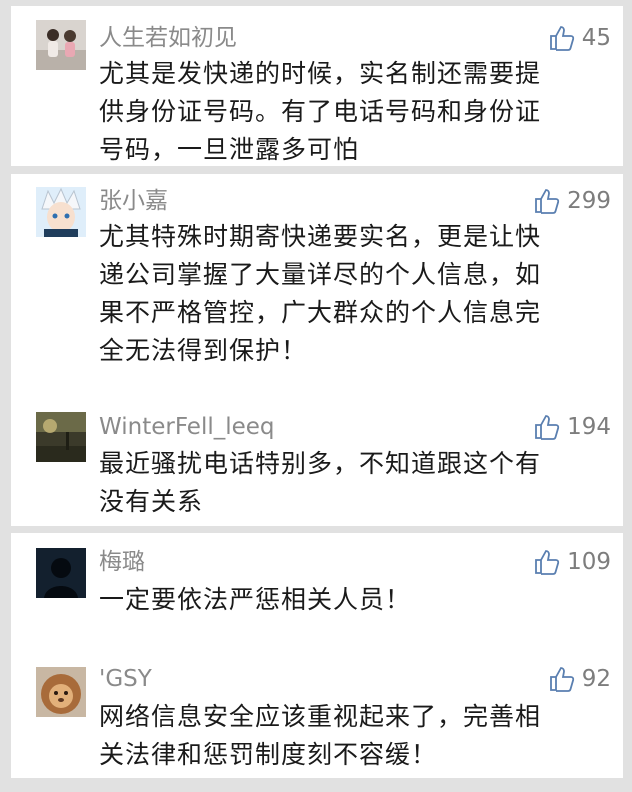 The width and height of the screenshot is (632, 792). What do you see at coordinates (203, 350) in the screenshot?
I see `comment-line: 全无法得到保护！` at bounding box center [203, 350].